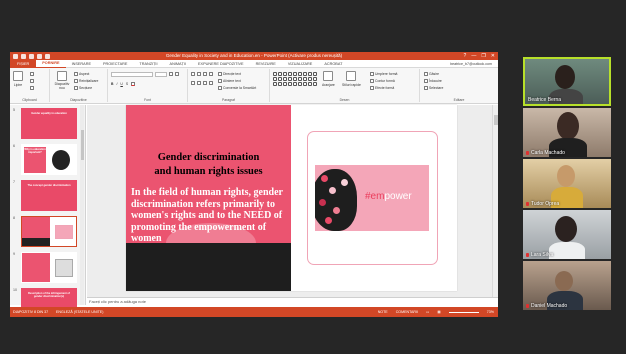  What do you see at coordinates (112, 84) in the screenshot?
I see `bold-button: B` at bounding box center [112, 84].